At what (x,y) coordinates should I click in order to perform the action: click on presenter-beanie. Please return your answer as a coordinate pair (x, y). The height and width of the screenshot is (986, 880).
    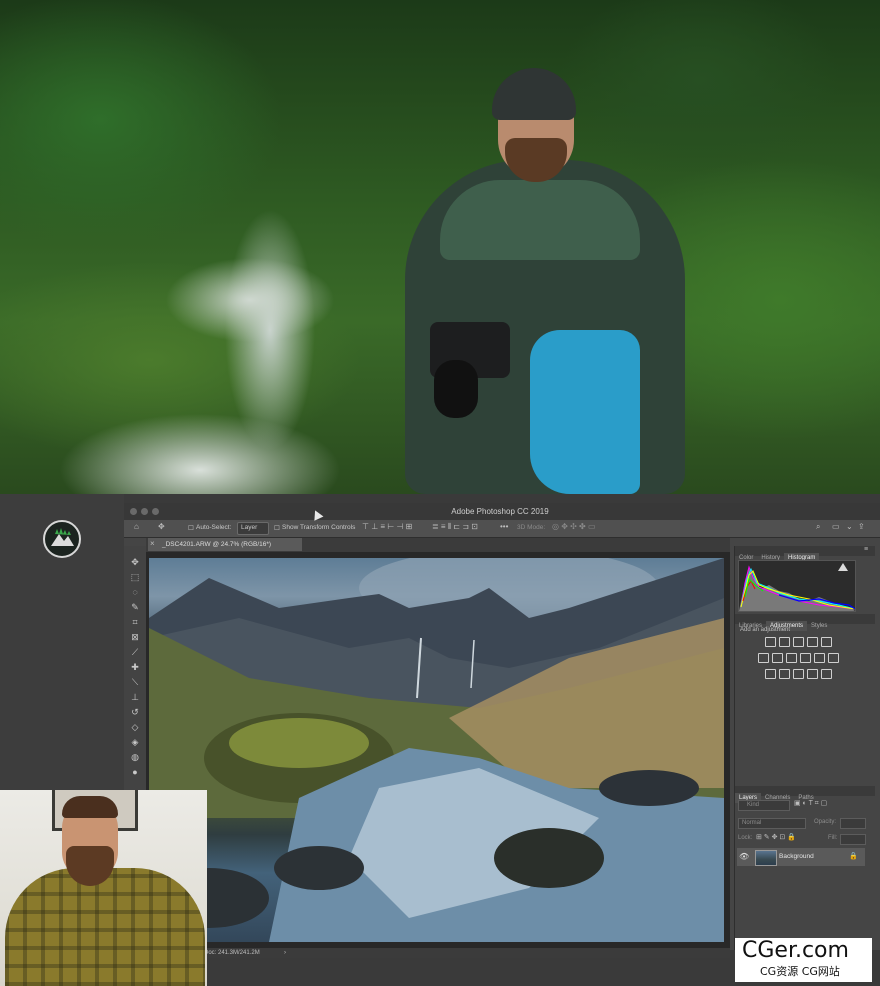
    Looking at the image, I should click on (534, 94).